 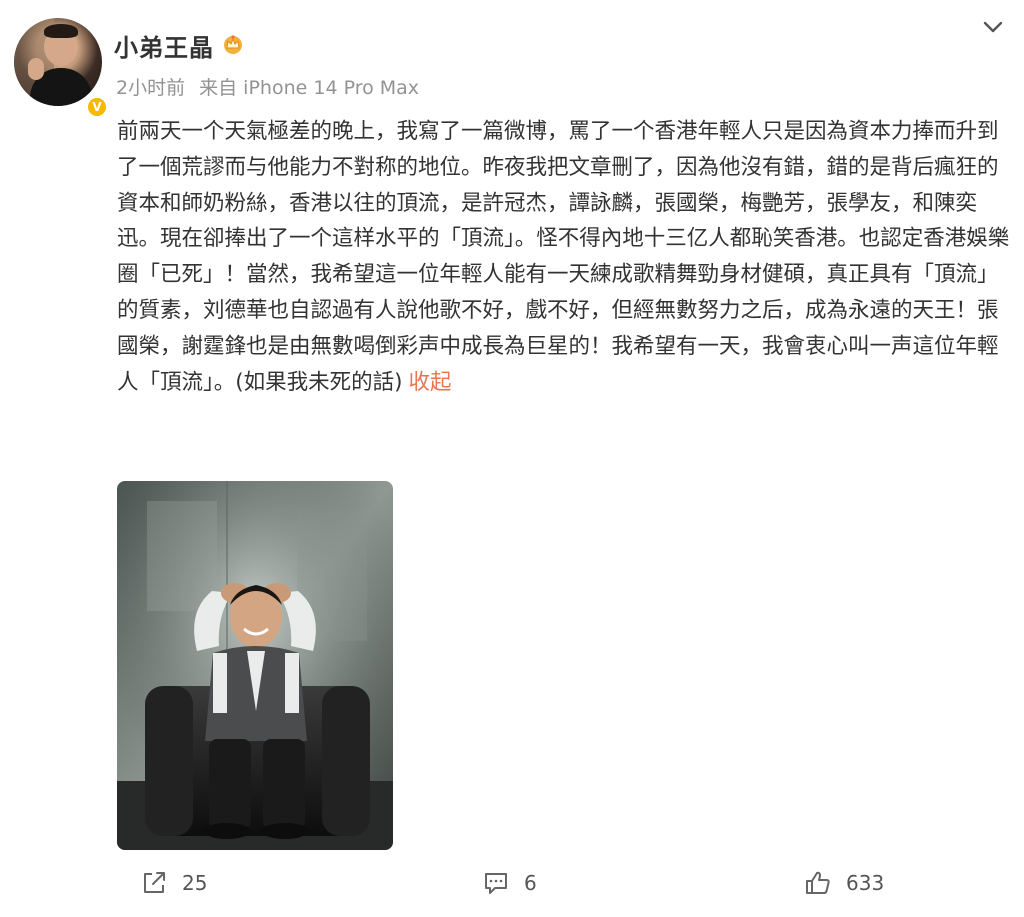 What do you see at coordinates (233, 44) in the screenshot?
I see `vip-crown-icon` at bounding box center [233, 44].